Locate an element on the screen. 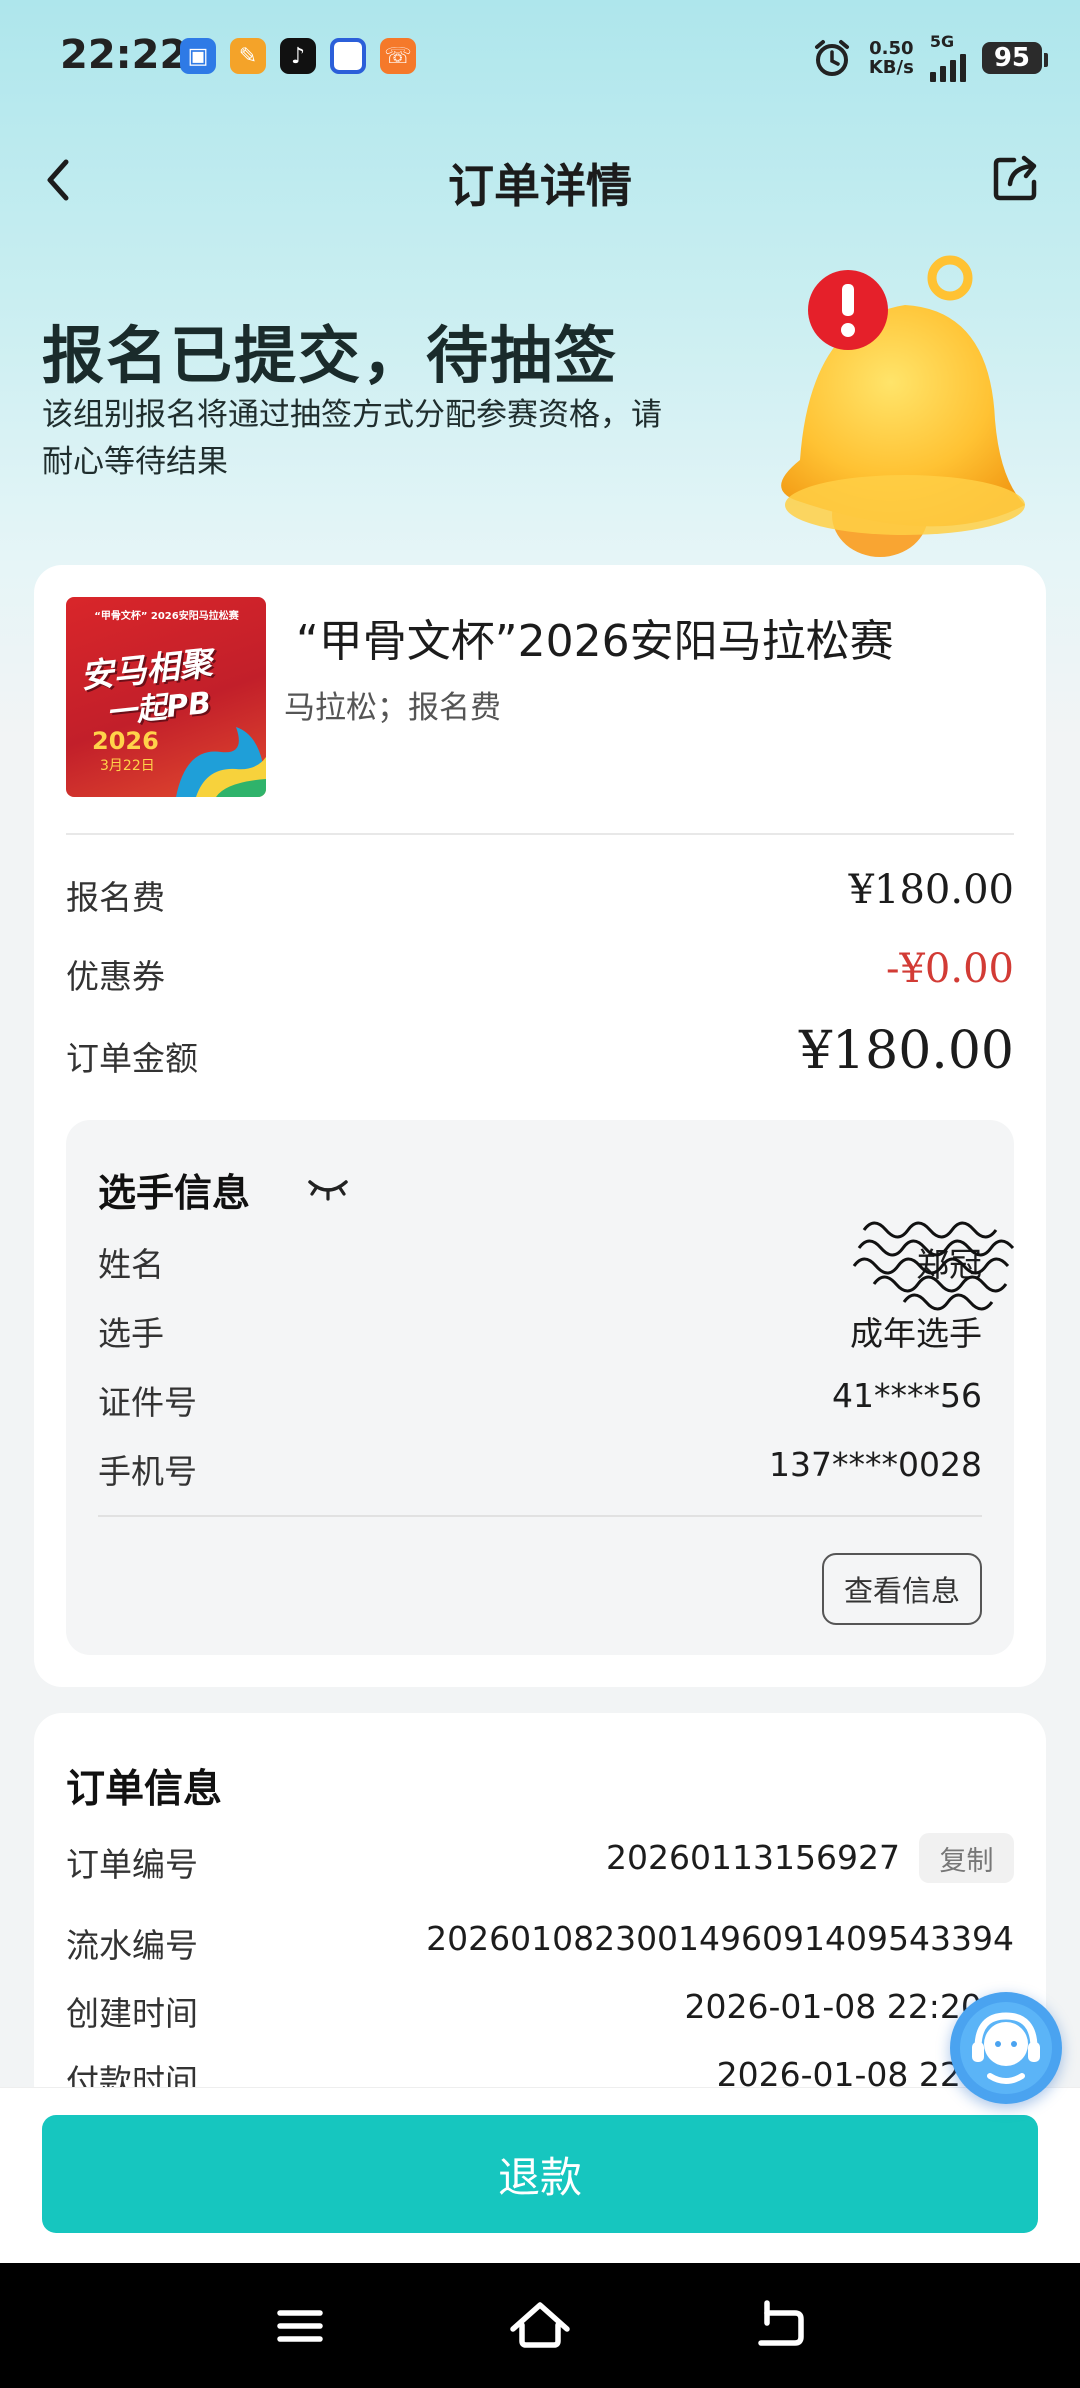 The image size is (1080, 2388). app-notification-icon: ▣ is located at coordinates (198, 56).